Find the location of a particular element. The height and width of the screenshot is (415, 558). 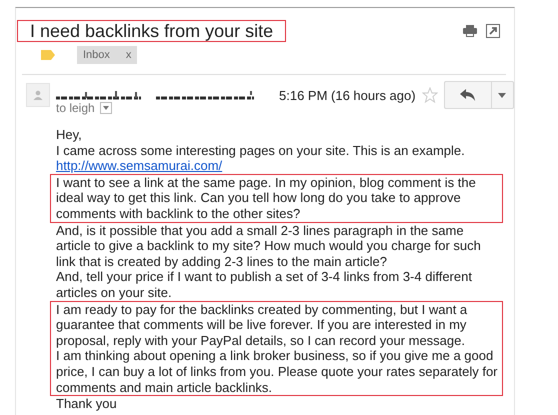

message-text: Thank you is located at coordinates (87, 404).